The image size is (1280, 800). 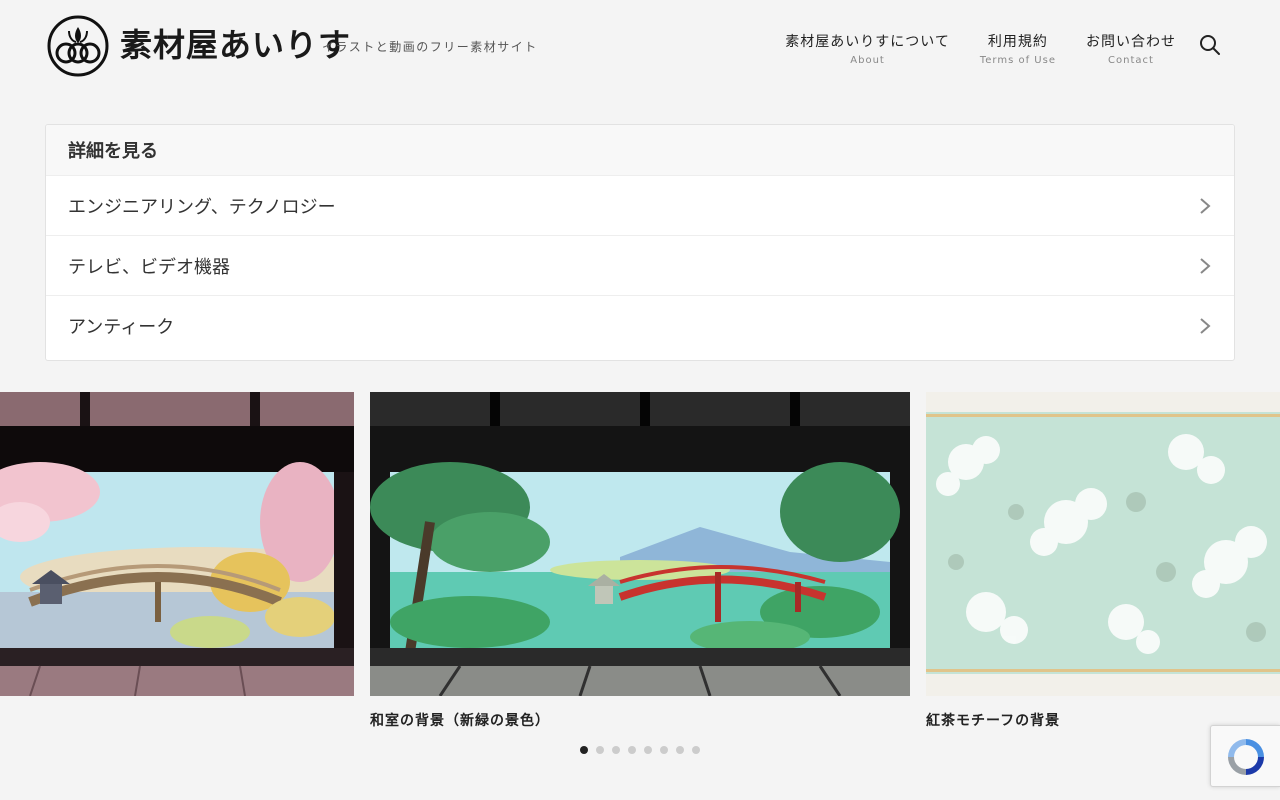 I want to click on nav-item-contact: お問い合わせ Contact, so click(x=1131, y=48).